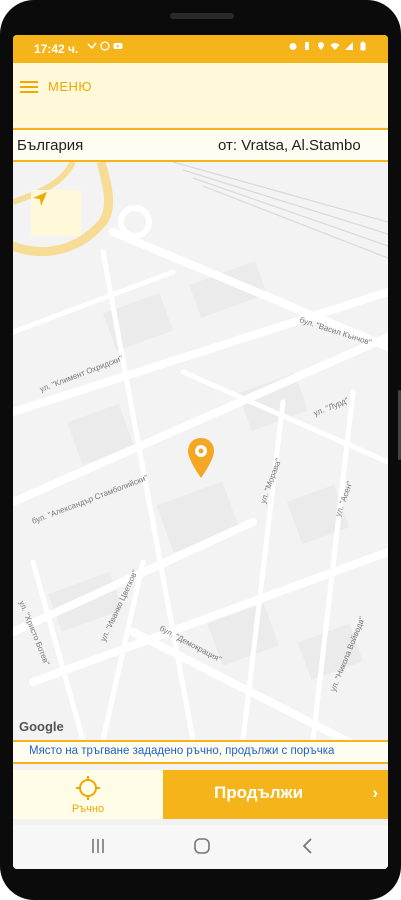 The height and width of the screenshot is (900, 401). What do you see at coordinates (293, 46) in the screenshot?
I see `alarm-icon` at bounding box center [293, 46].